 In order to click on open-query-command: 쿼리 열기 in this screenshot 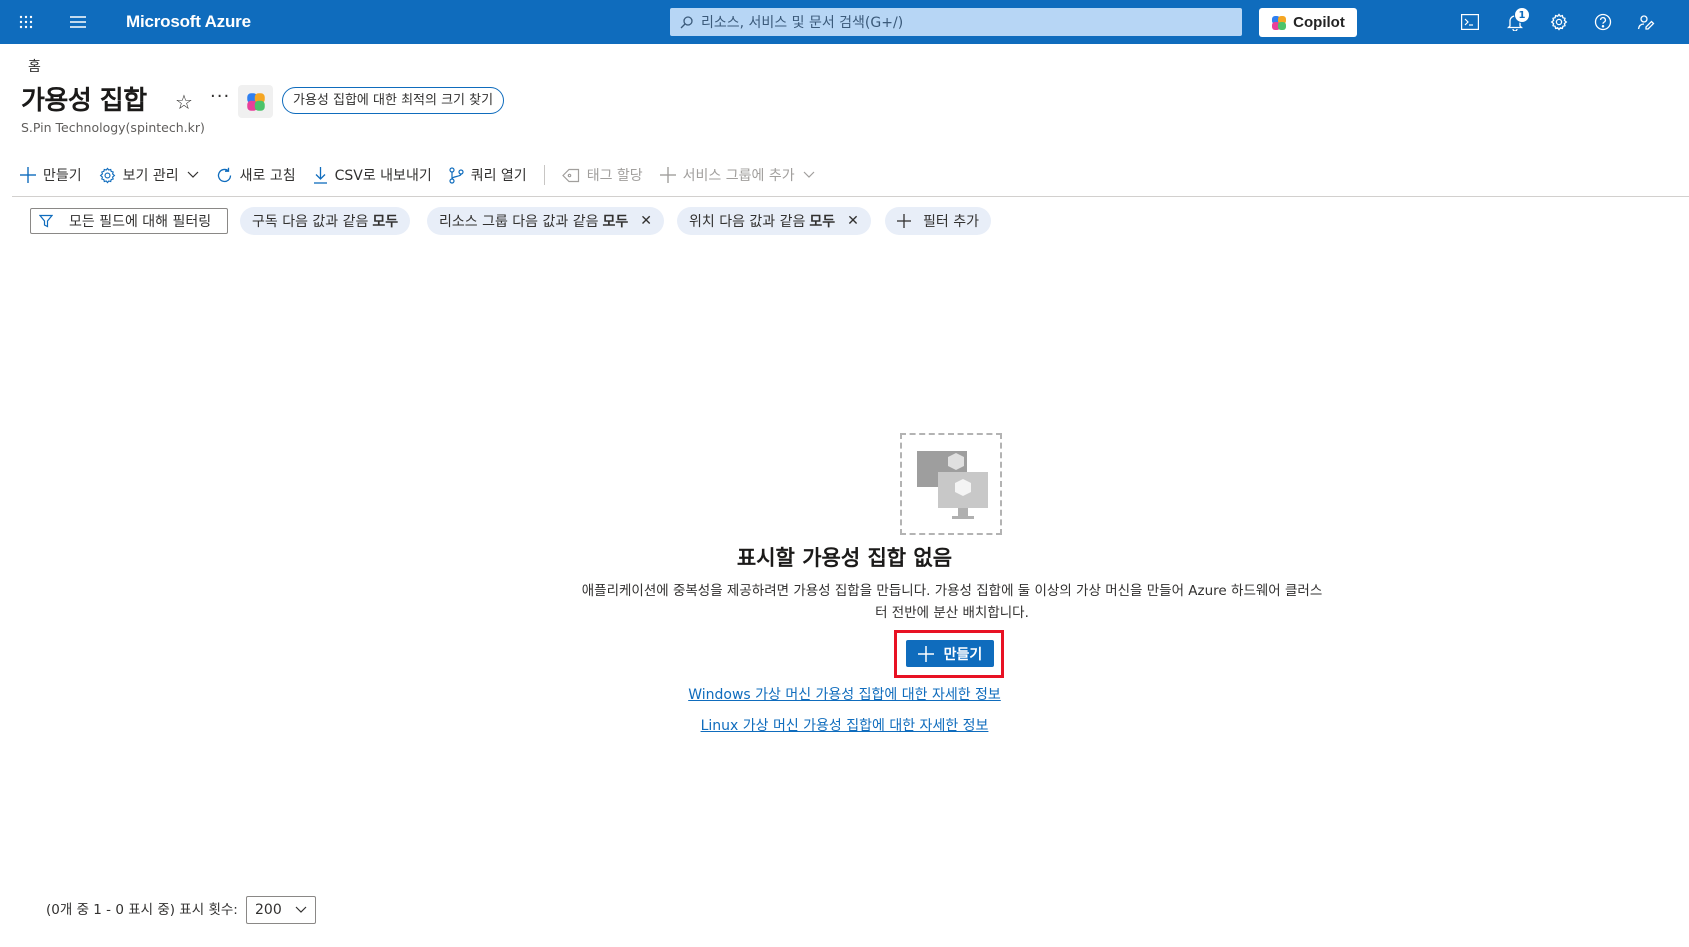, I will do `click(488, 175)`.